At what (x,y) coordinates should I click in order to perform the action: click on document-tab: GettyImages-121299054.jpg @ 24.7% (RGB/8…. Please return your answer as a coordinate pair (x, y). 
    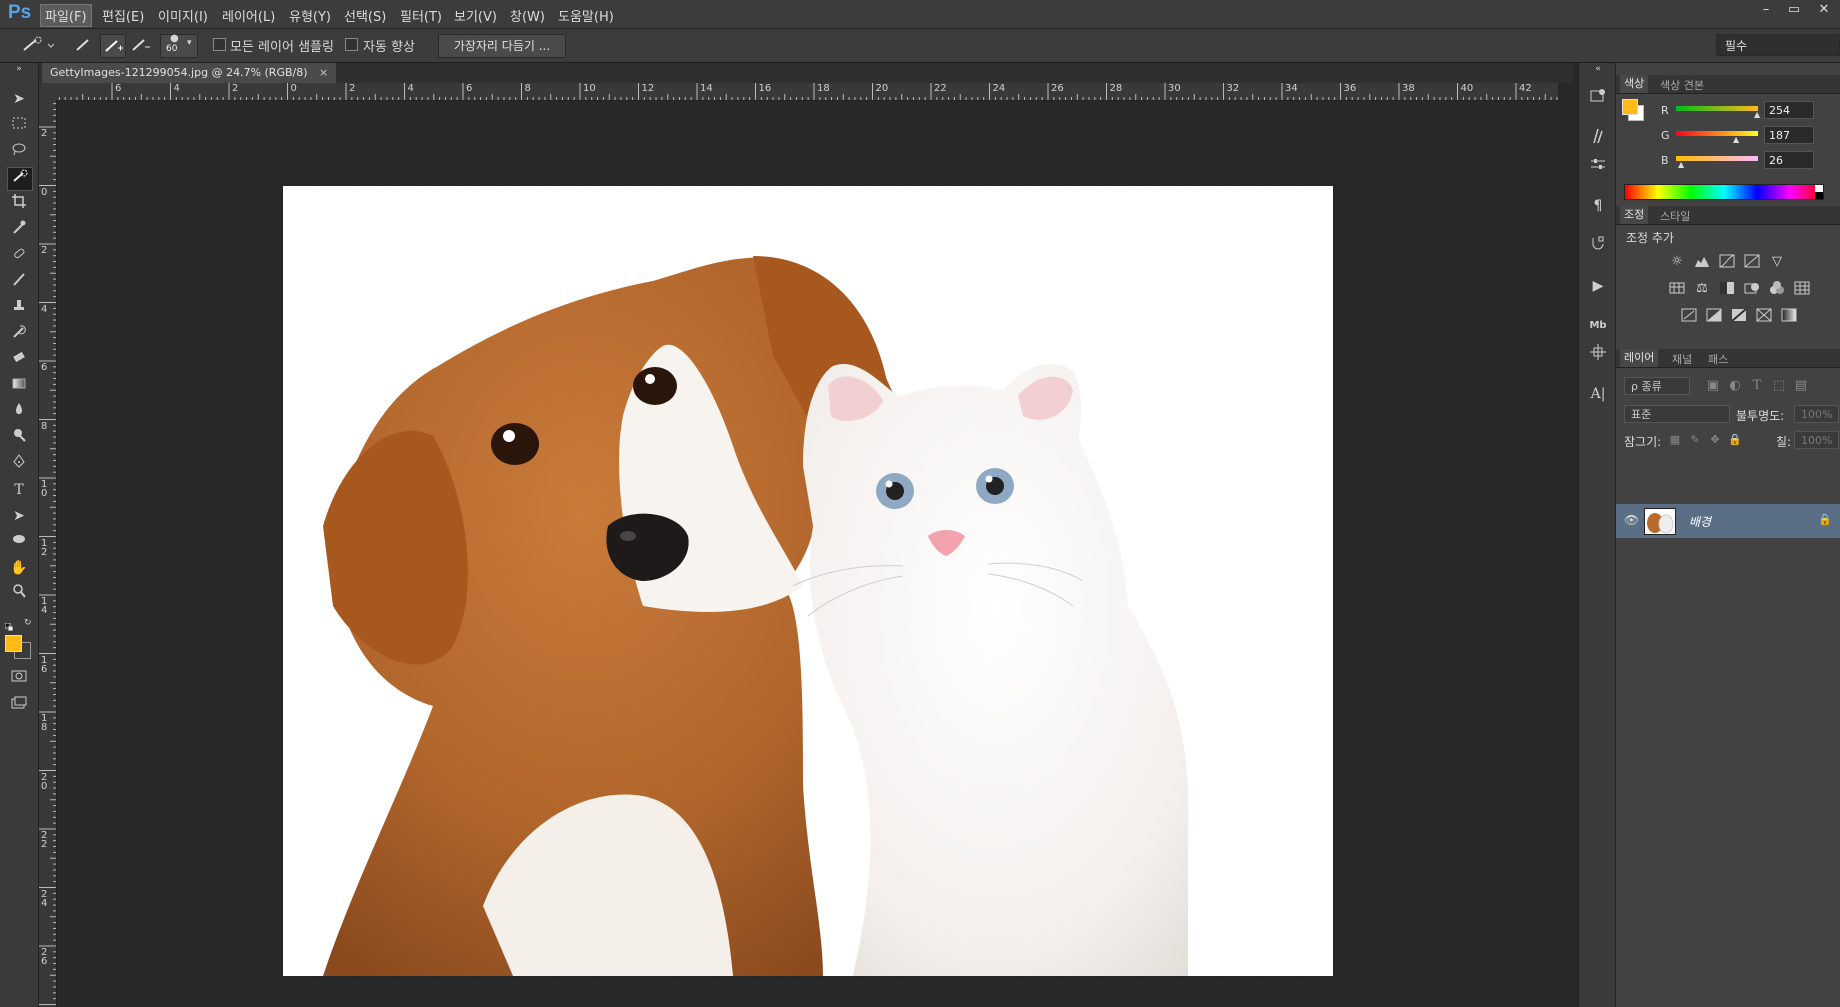
    Looking at the image, I should click on (189, 73).